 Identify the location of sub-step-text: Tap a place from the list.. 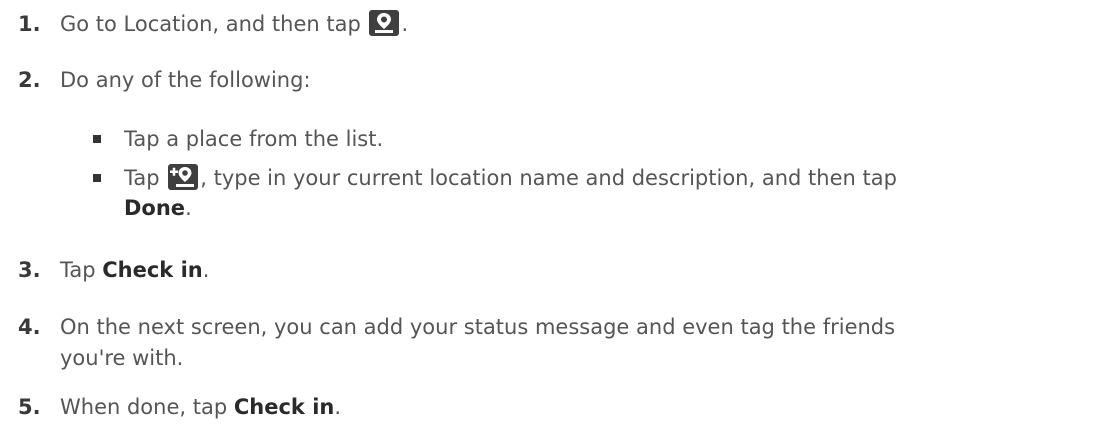
(254, 139).